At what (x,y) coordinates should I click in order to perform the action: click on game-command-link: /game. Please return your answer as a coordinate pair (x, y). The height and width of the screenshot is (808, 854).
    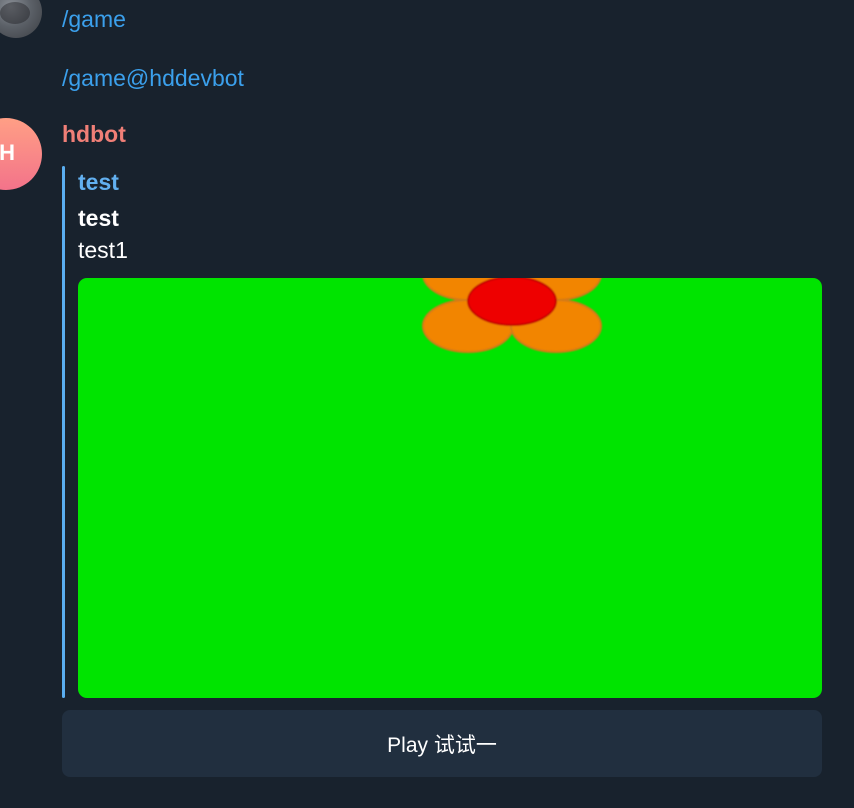
    Looking at the image, I should click on (94, 19).